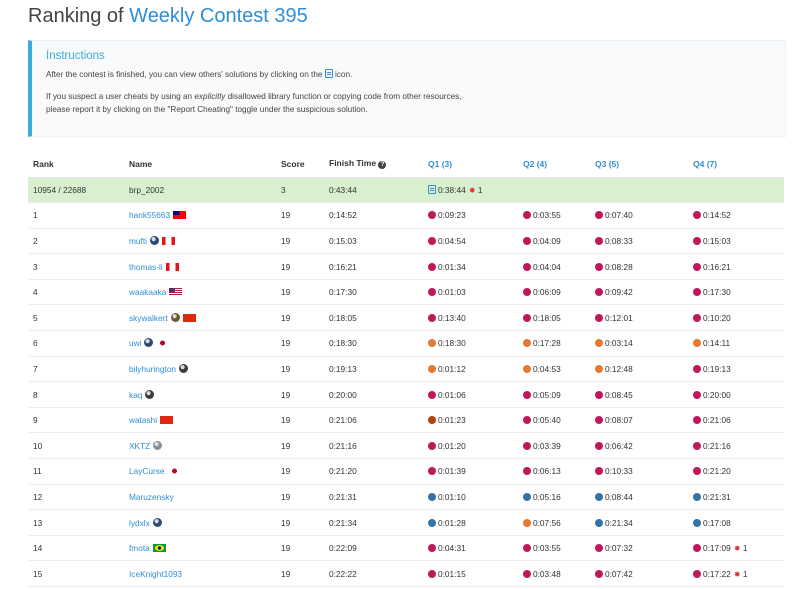 The image size is (800, 589). What do you see at coordinates (149, 215) in the screenshot?
I see `username-link: hank55663` at bounding box center [149, 215].